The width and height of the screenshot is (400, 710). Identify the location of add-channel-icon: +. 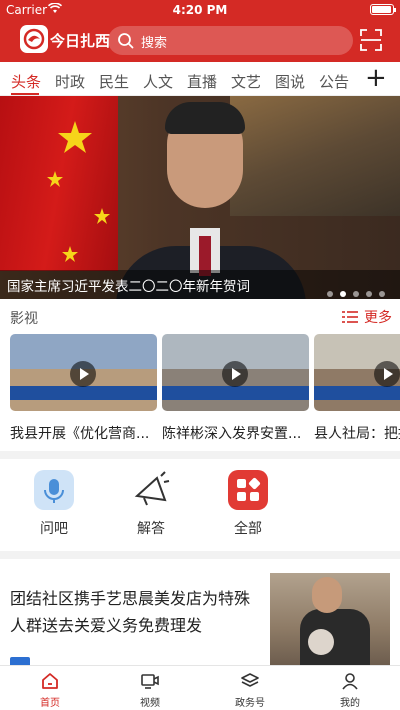
(376, 78).